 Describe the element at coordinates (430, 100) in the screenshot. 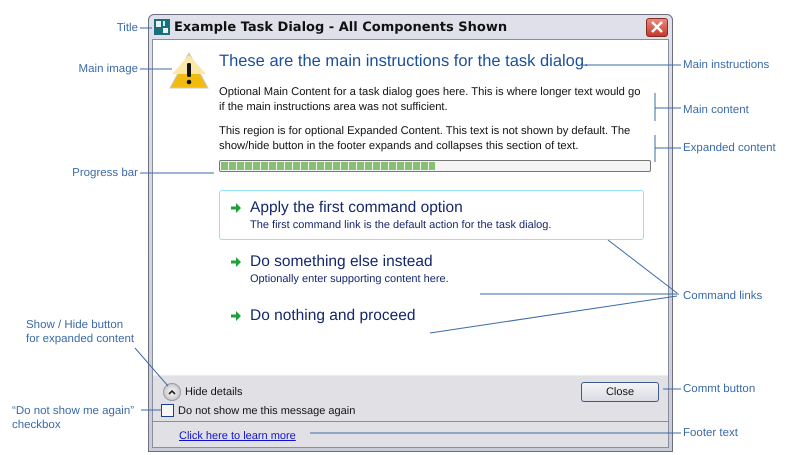

I see `main-content: Optional Main Content for a task dialog goes here. This is where longer text would go if the main instructions area was not sufficient.` at that location.